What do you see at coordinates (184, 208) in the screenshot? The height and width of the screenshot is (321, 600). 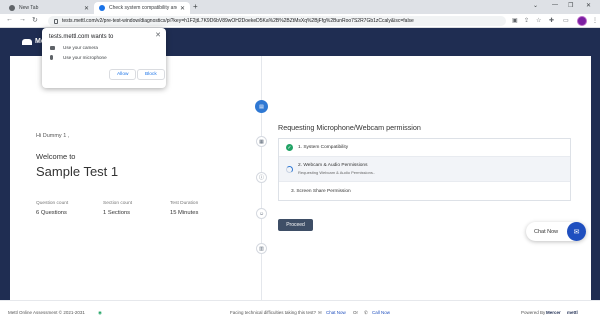 I see `stat-test-duration: Test Duration 15 Minutes` at bounding box center [184, 208].